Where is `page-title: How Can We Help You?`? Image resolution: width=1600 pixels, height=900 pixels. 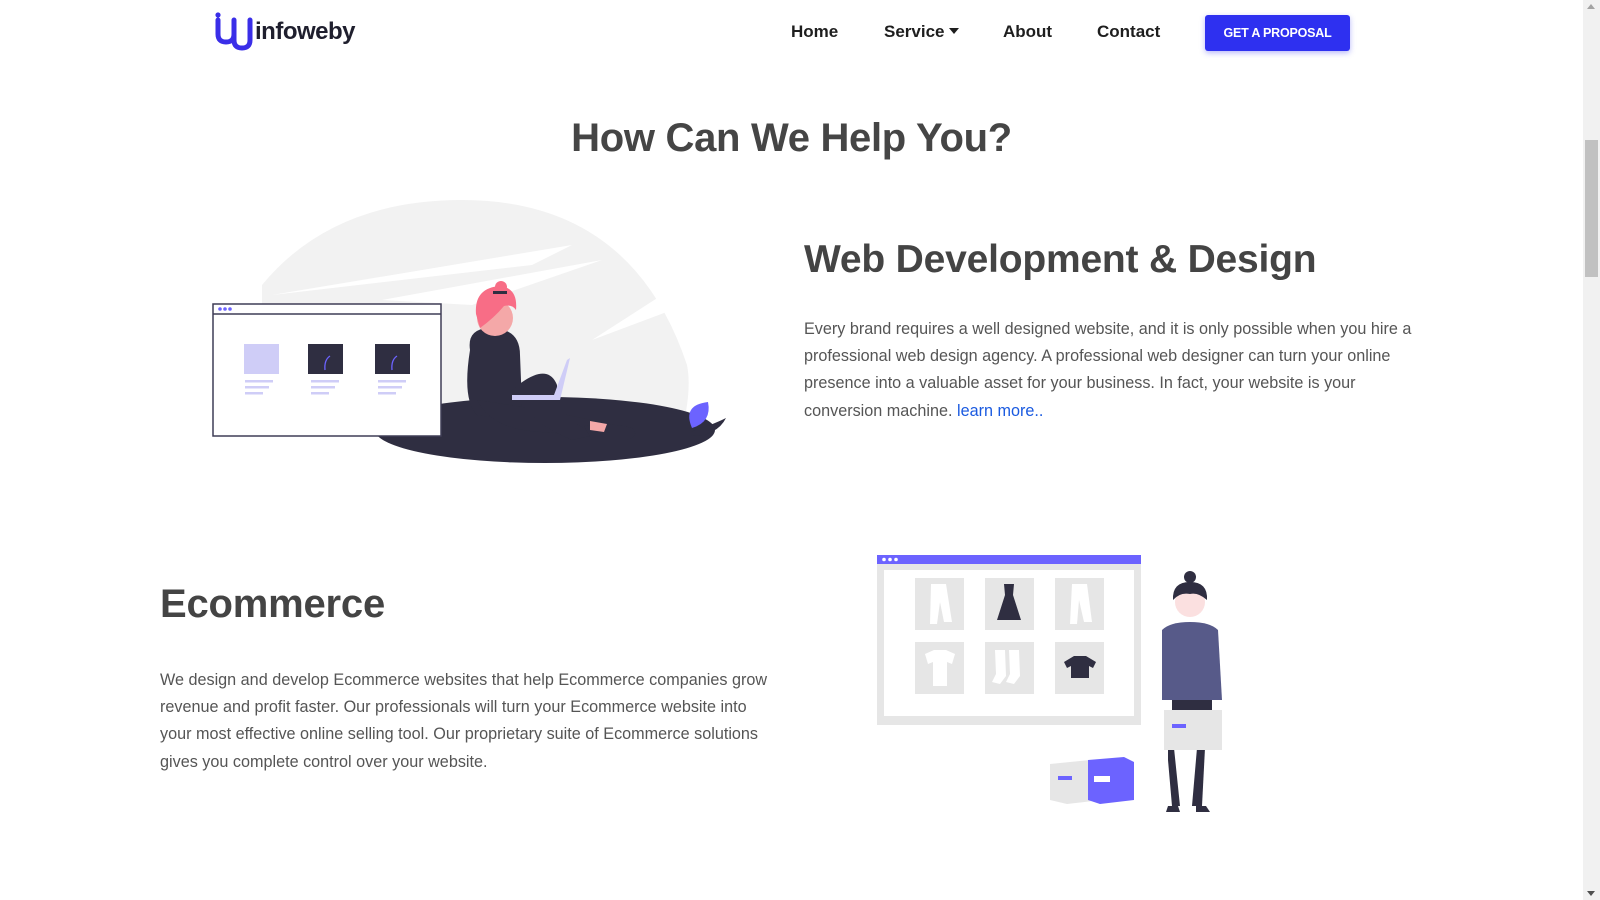
page-title: How Can We Help You? is located at coordinates (791, 138).